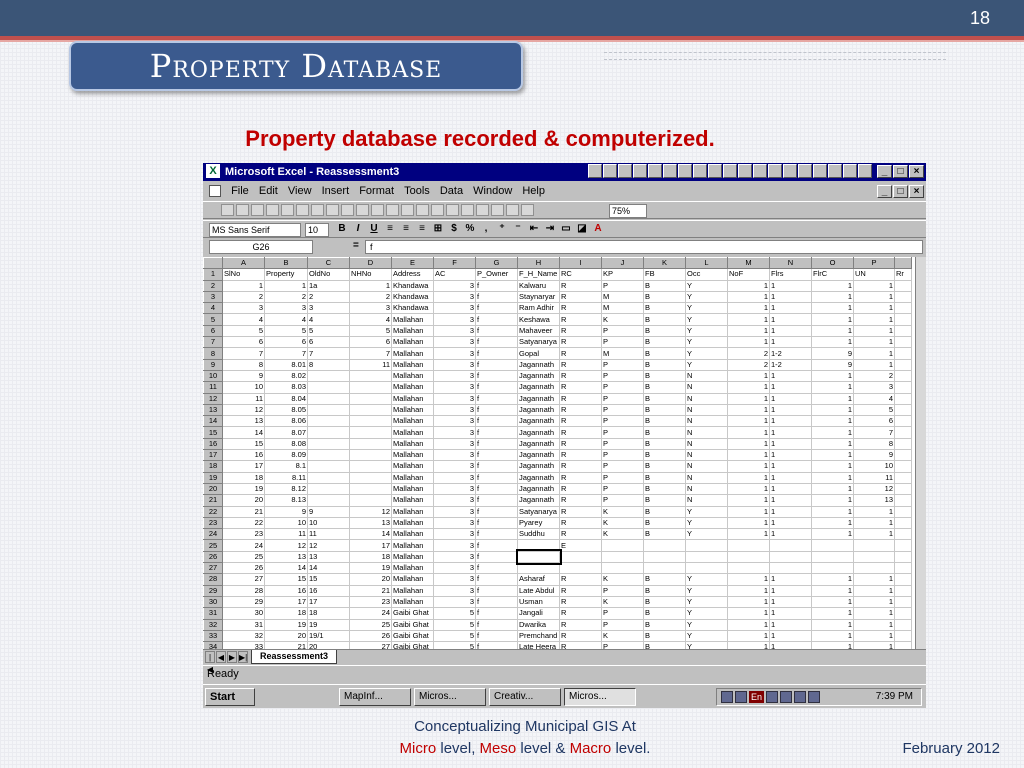  Describe the element at coordinates (328, 624) in the screenshot. I see `table-cell: 19` at that location.